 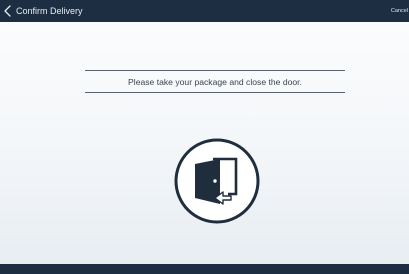 I want to click on back-button, so click(x=7, y=11).